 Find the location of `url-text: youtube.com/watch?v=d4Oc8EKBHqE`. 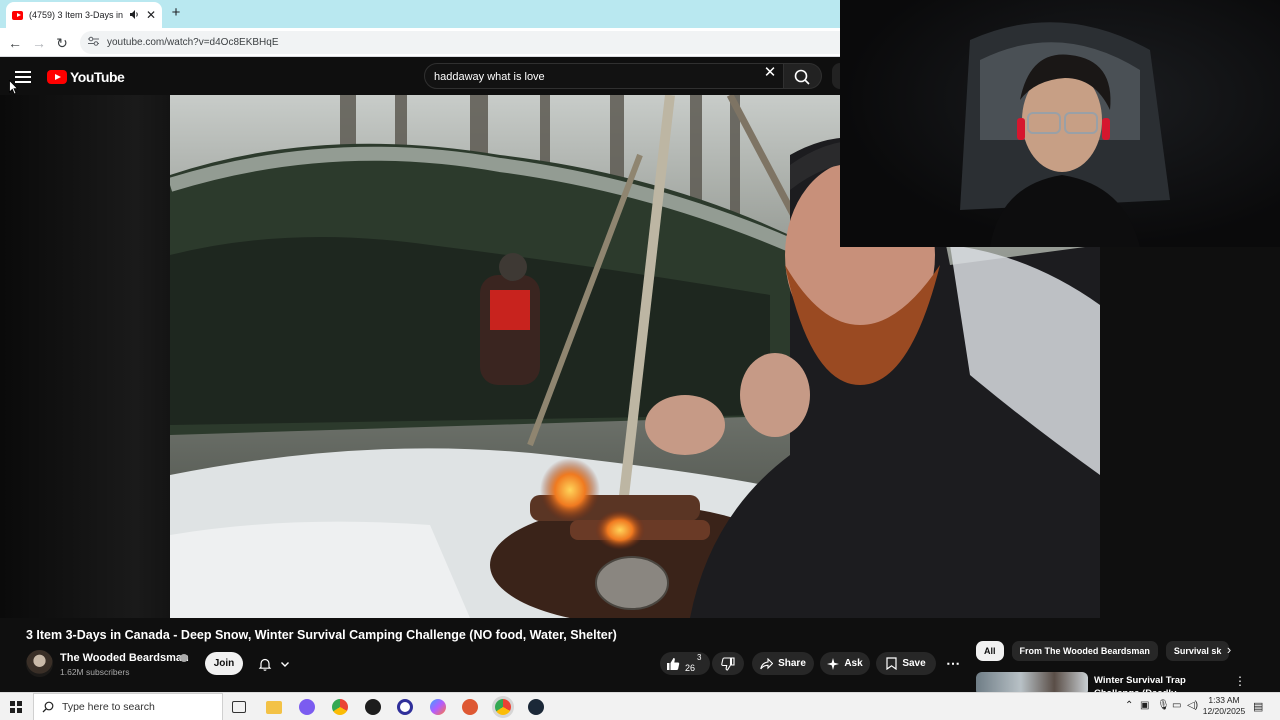

url-text: youtube.com/watch?v=d4Oc8EKBHqE is located at coordinates (192, 42).